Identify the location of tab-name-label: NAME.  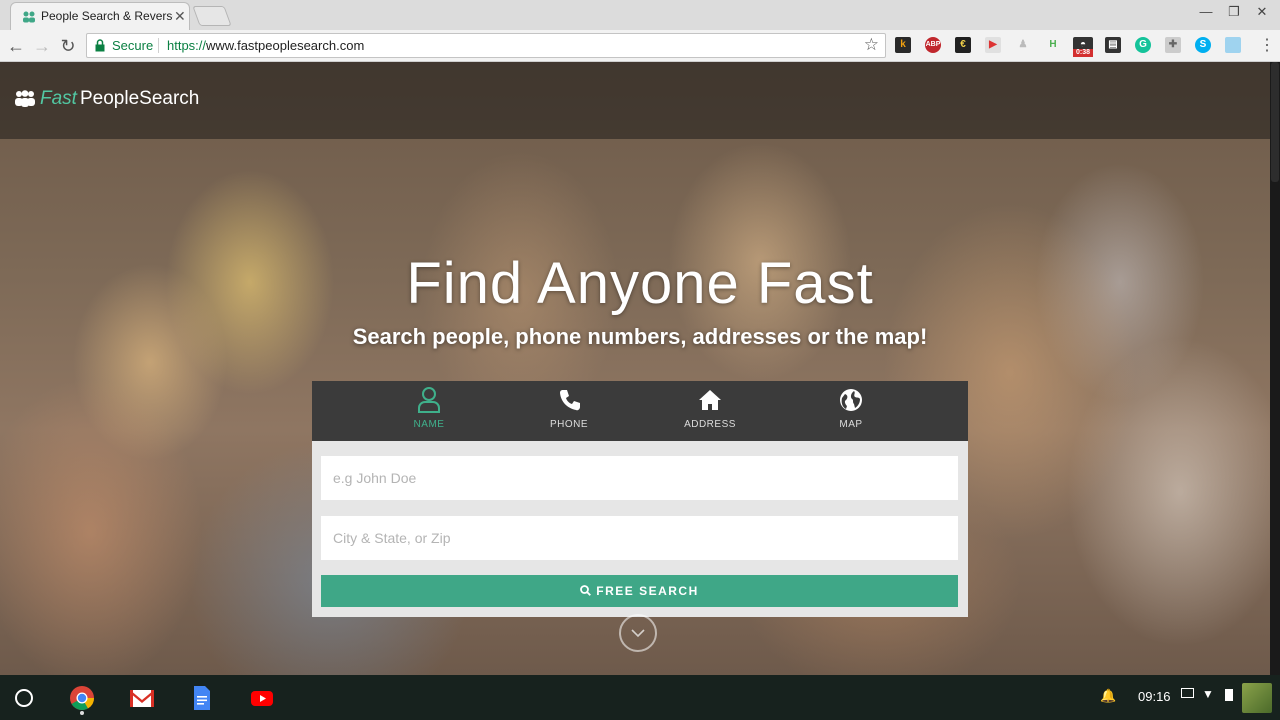
(429, 424).